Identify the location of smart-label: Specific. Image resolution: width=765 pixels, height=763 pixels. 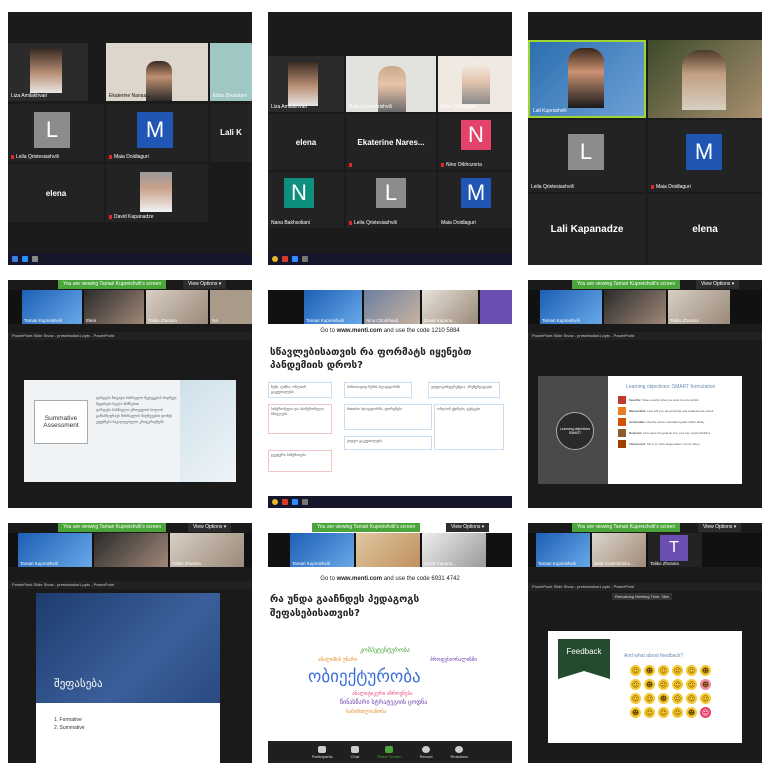
(635, 400).